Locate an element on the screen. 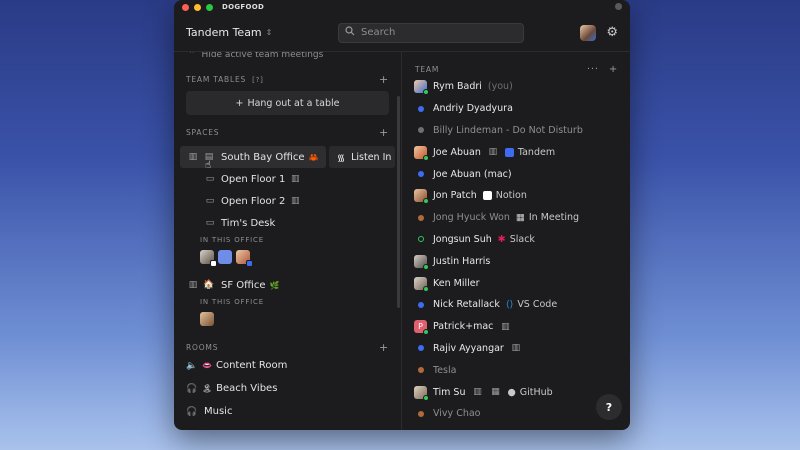 The width and height of the screenshot is (800, 450). member-row: Joe Abuan (mac) is located at coordinates (516, 174).